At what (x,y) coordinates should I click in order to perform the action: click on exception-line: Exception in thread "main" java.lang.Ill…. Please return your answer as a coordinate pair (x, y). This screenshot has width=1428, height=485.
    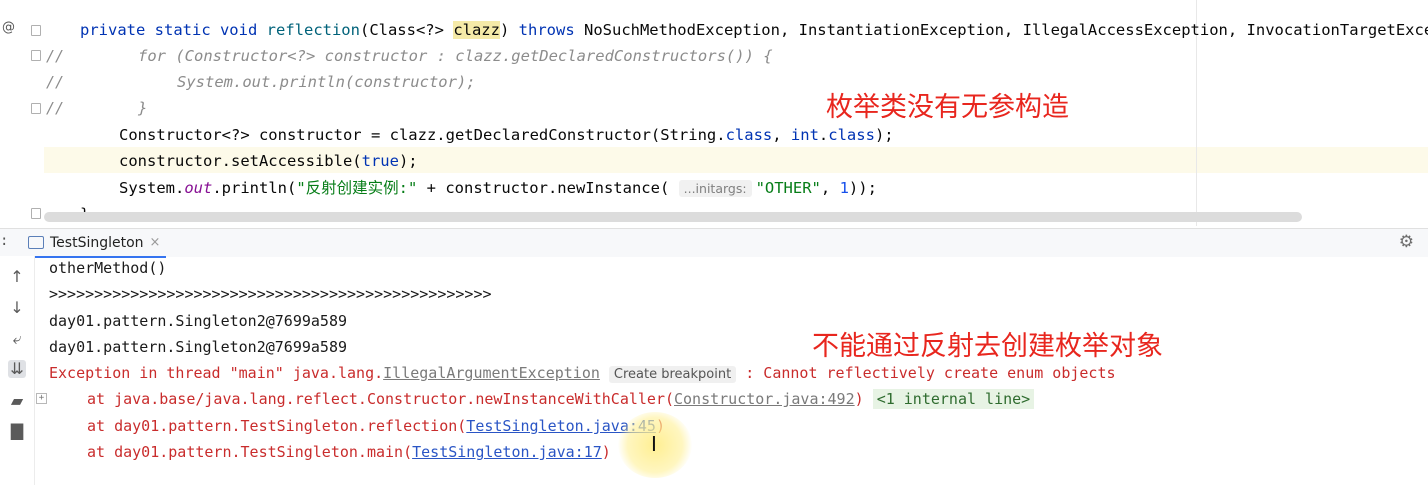
    Looking at the image, I should click on (582, 373).